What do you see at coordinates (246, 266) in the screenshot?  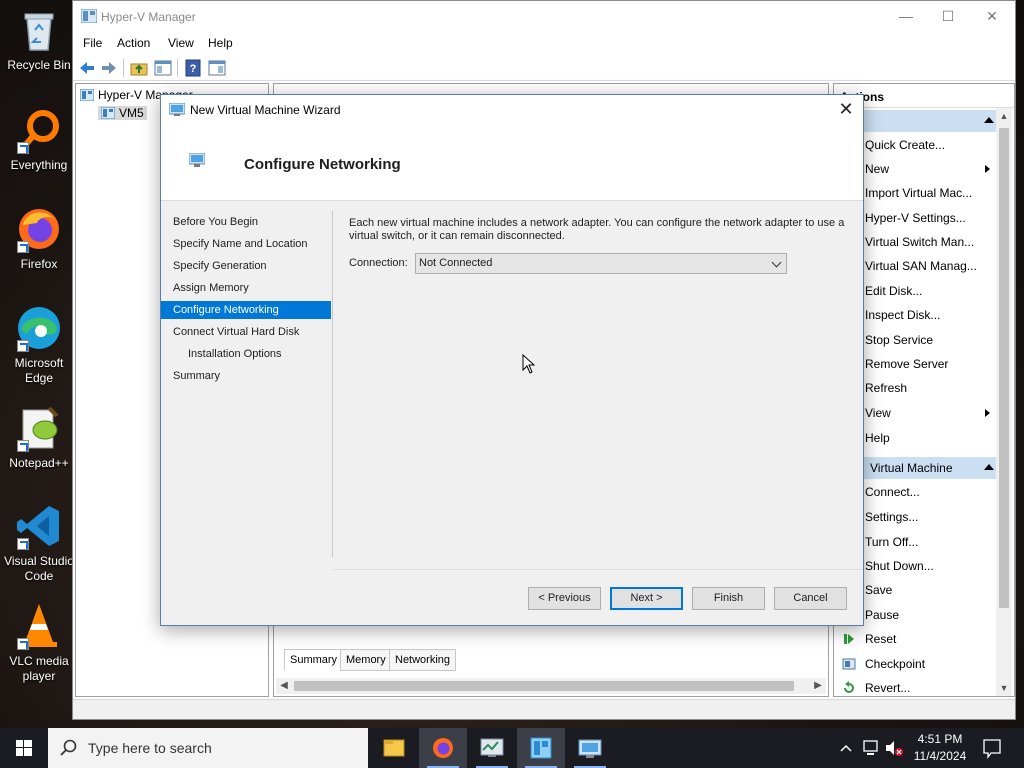 I see `step-specify-generation: Specify Generation` at bounding box center [246, 266].